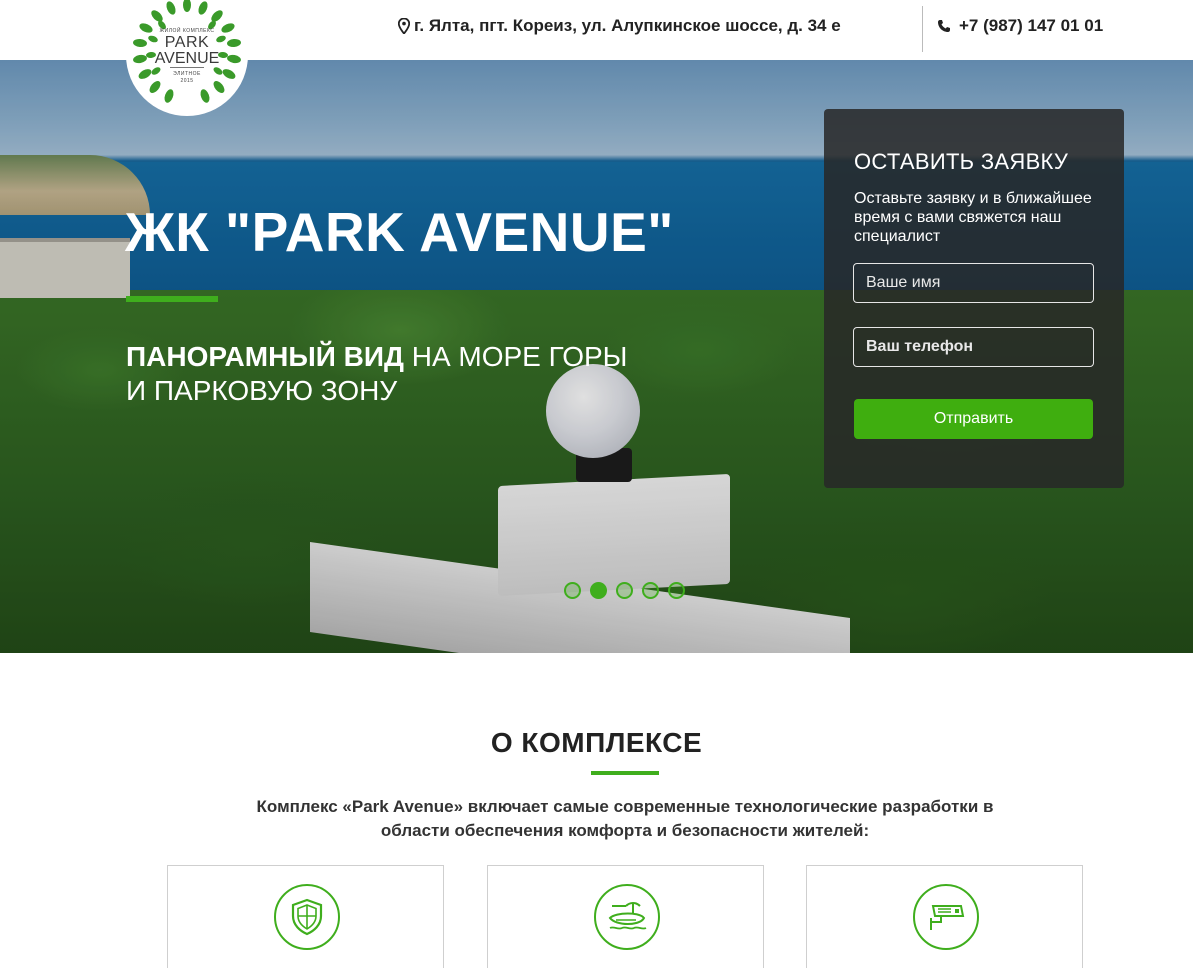 This screenshot has height=968, width=1193. I want to click on form-title: ОСТАВИТЬ ЗАЯВКУ, so click(961, 161).